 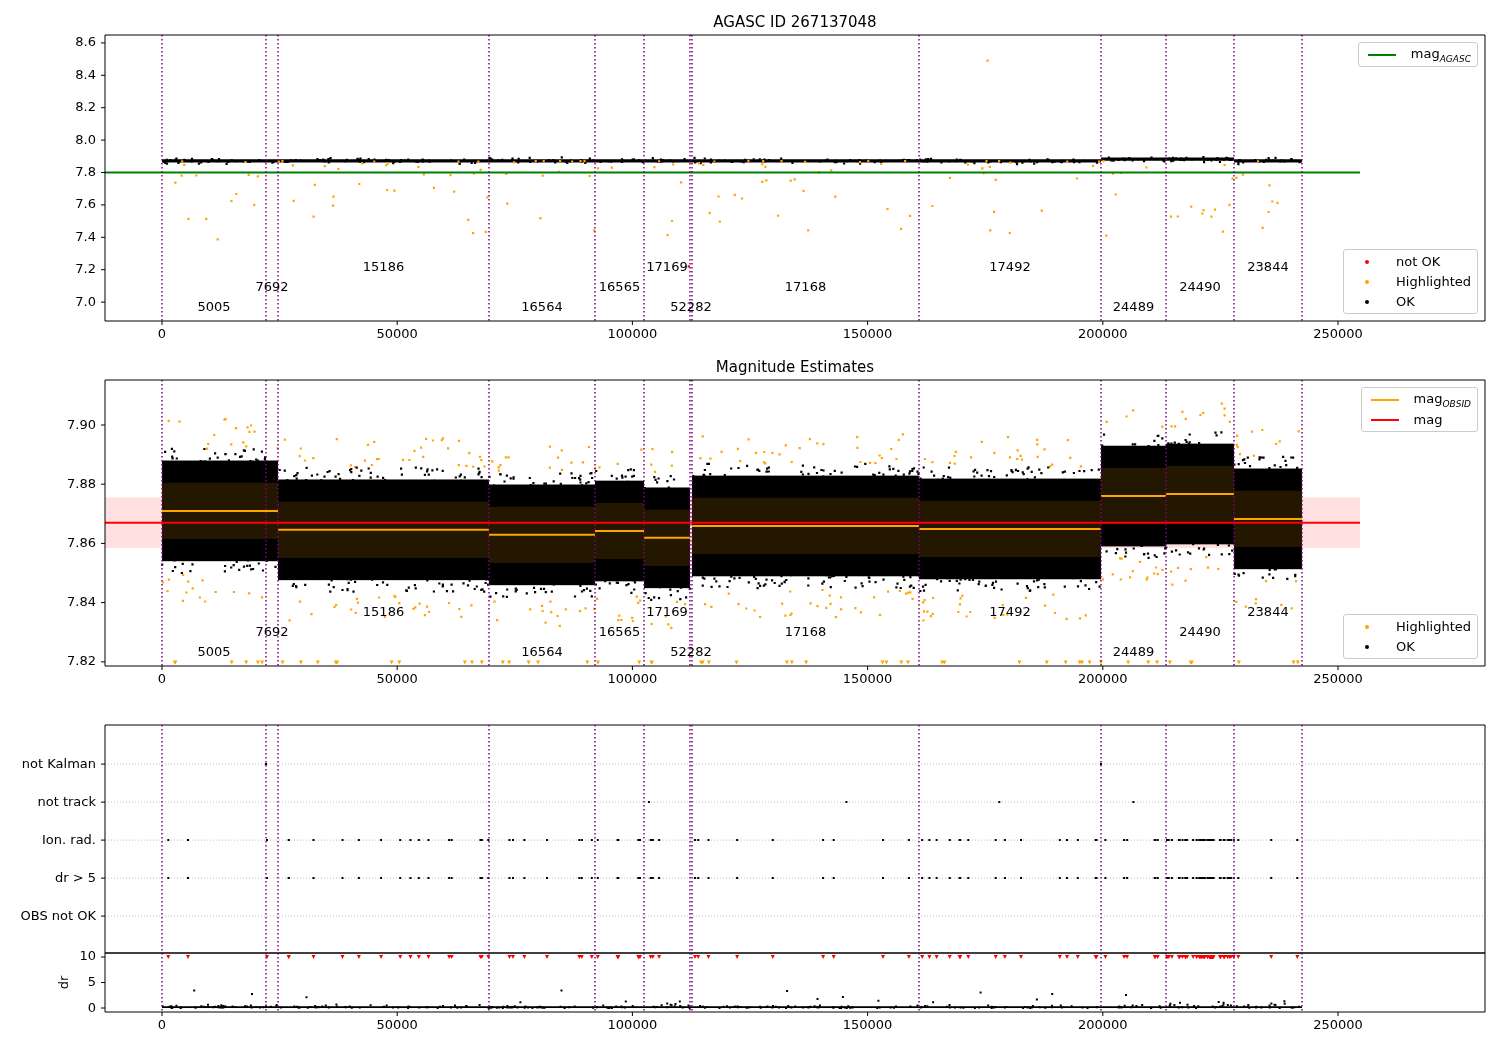 What do you see at coordinates (1442, 399) in the screenshot?
I see `legend-label: mag$_{OBSID}$` at bounding box center [1442, 399].